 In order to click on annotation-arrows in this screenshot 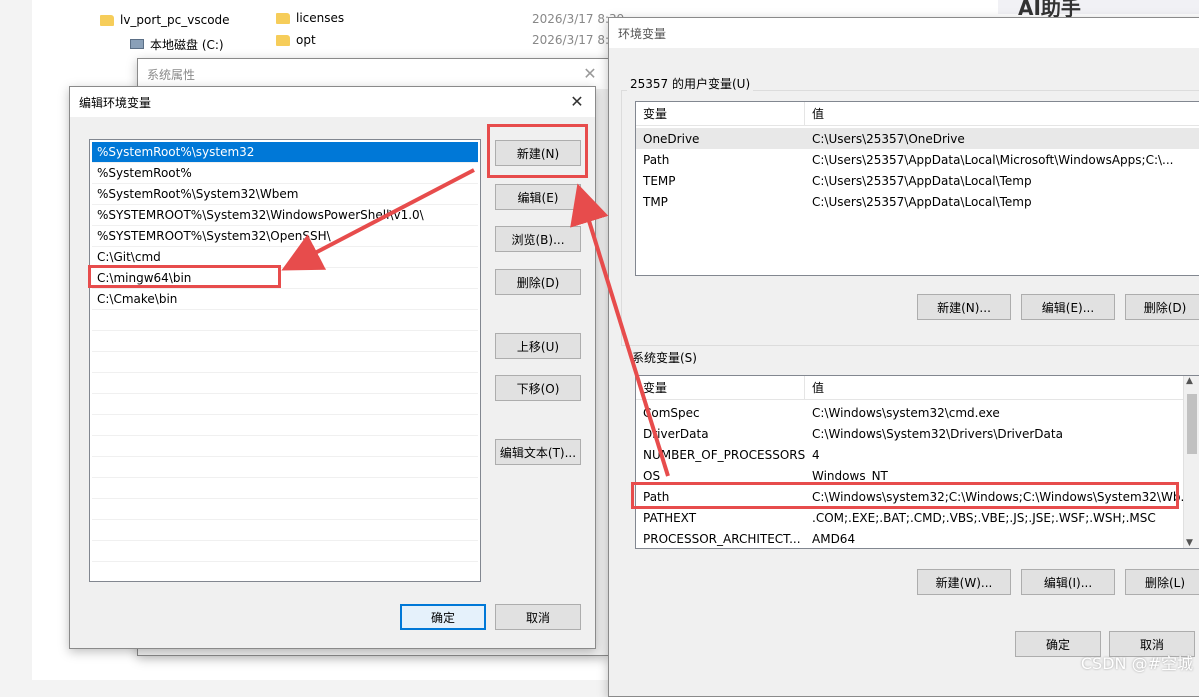, I will do `click(475, 322)`.